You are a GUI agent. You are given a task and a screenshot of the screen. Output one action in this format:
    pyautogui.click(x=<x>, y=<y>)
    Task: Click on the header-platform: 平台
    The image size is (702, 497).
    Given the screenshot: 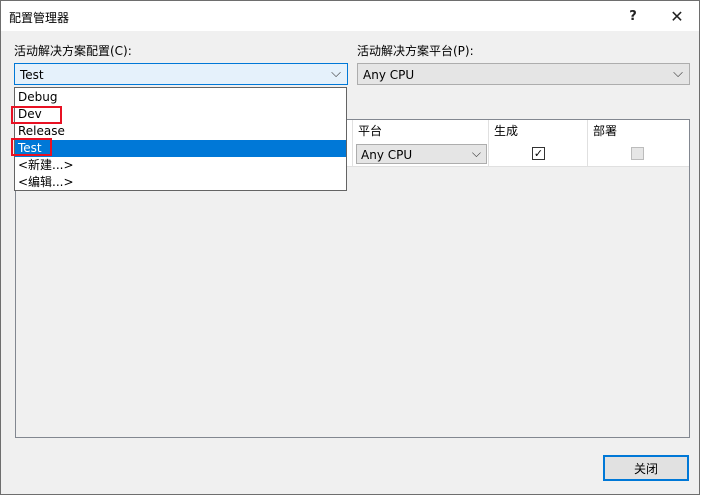 What is the action you would take?
    pyautogui.click(x=421, y=131)
    